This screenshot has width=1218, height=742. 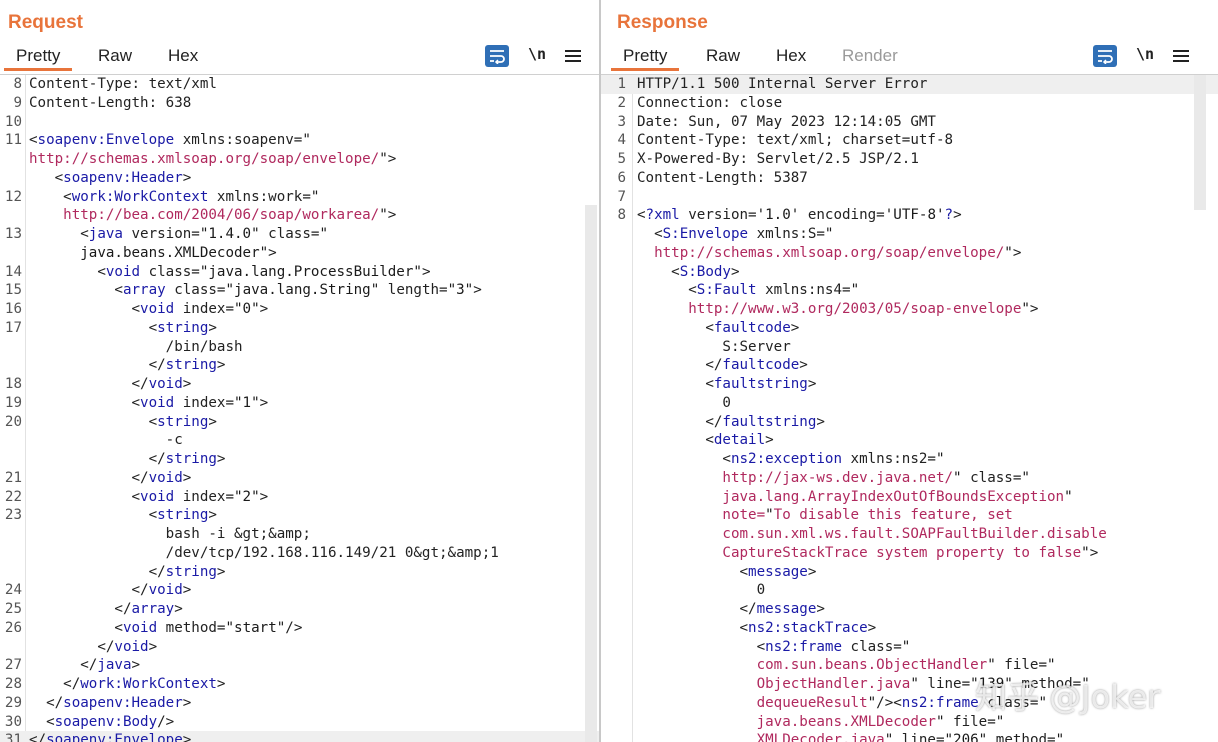 I want to click on code-line: 22 <void index="2">, so click(x=299, y=497).